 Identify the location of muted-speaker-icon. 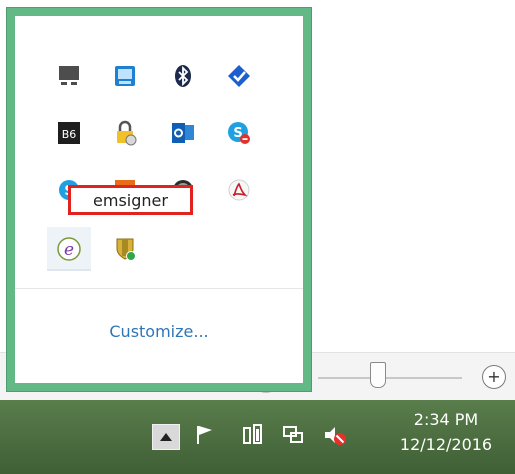
(335, 435).